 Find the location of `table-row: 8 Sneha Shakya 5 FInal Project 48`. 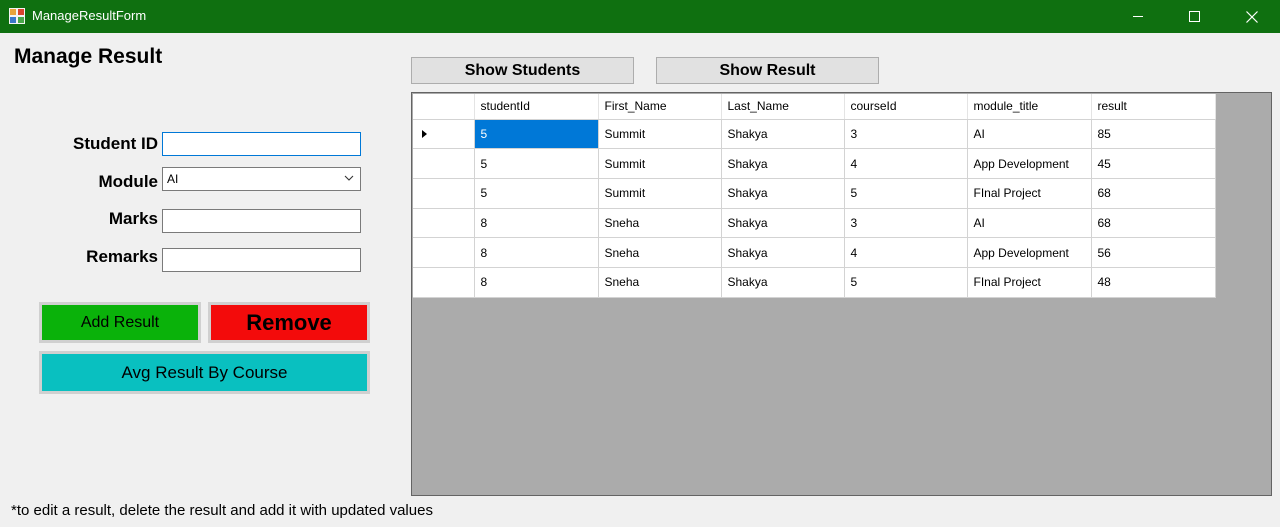

table-row: 8 Sneha Shakya 5 FInal Project 48 is located at coordinates (814, 282).